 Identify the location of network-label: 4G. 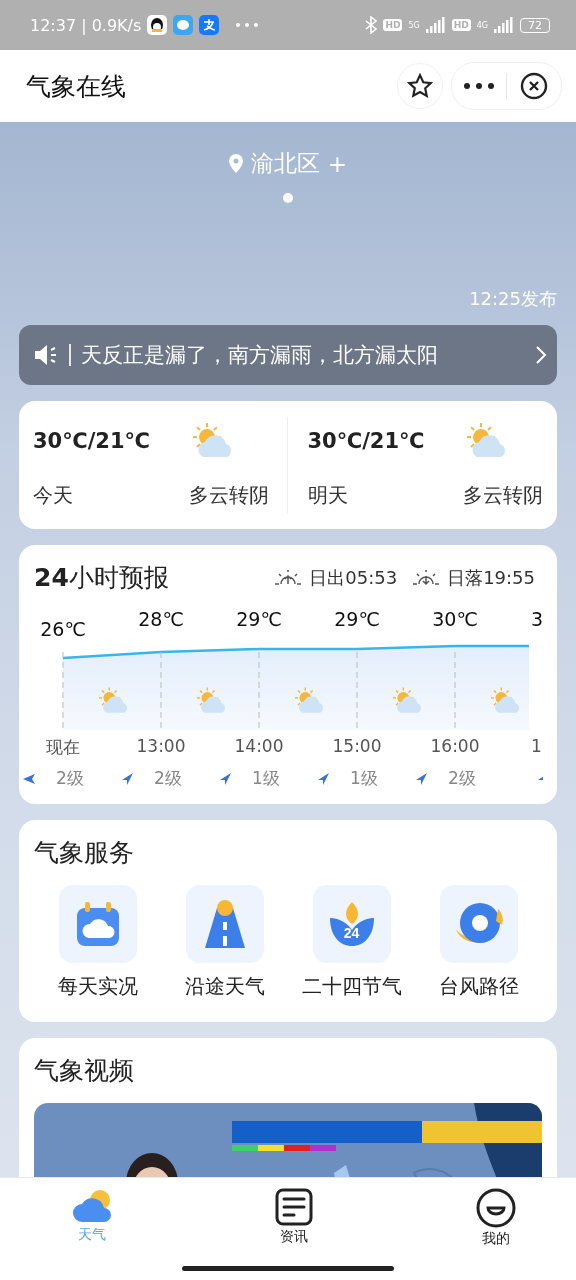
(482, 25).